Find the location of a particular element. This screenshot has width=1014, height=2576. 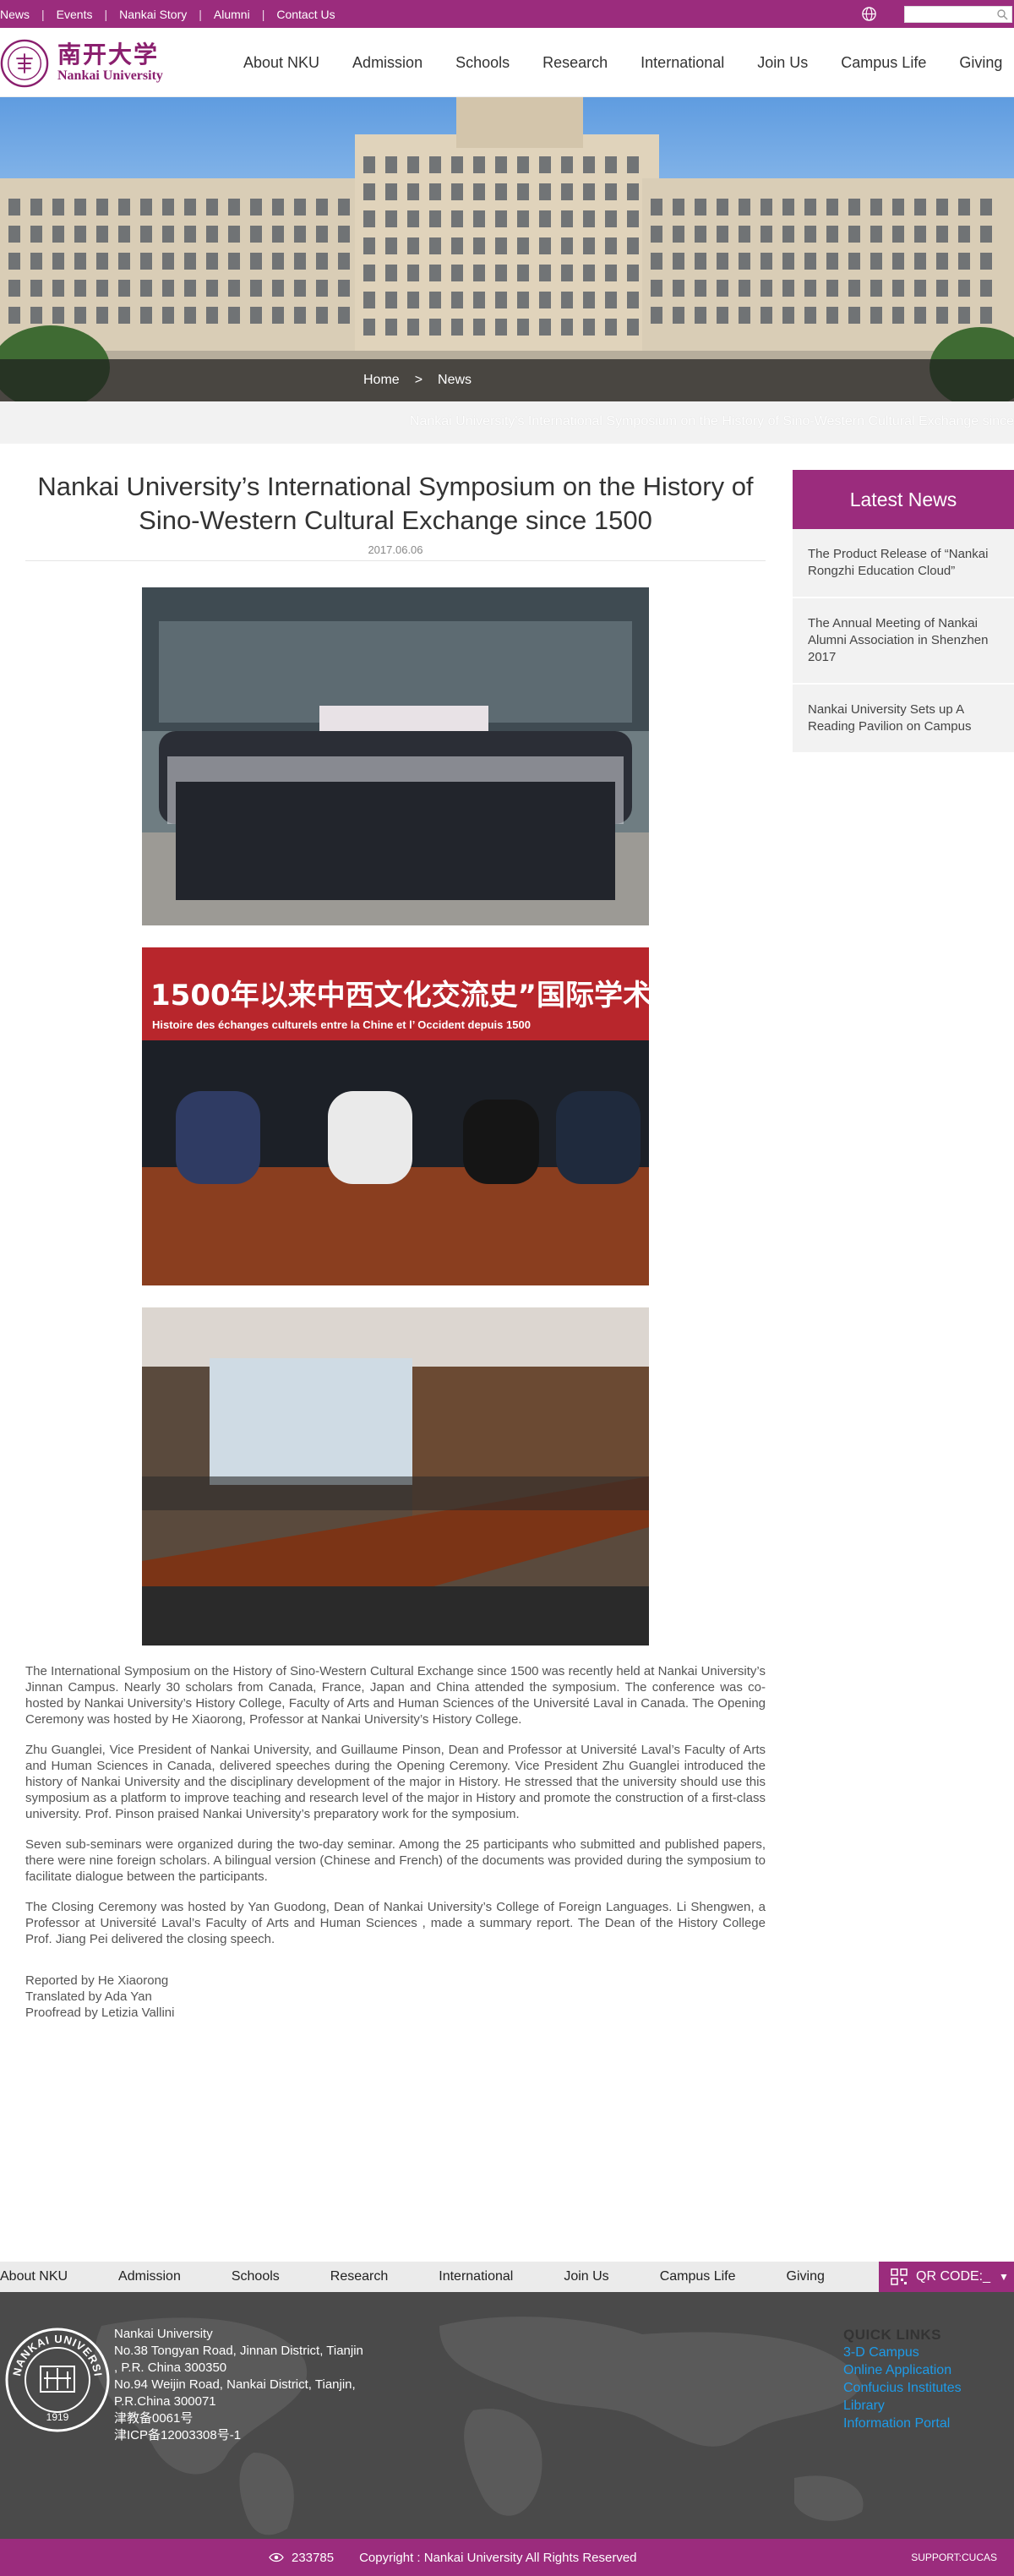

group-photo is located at coordinates (395, 756).